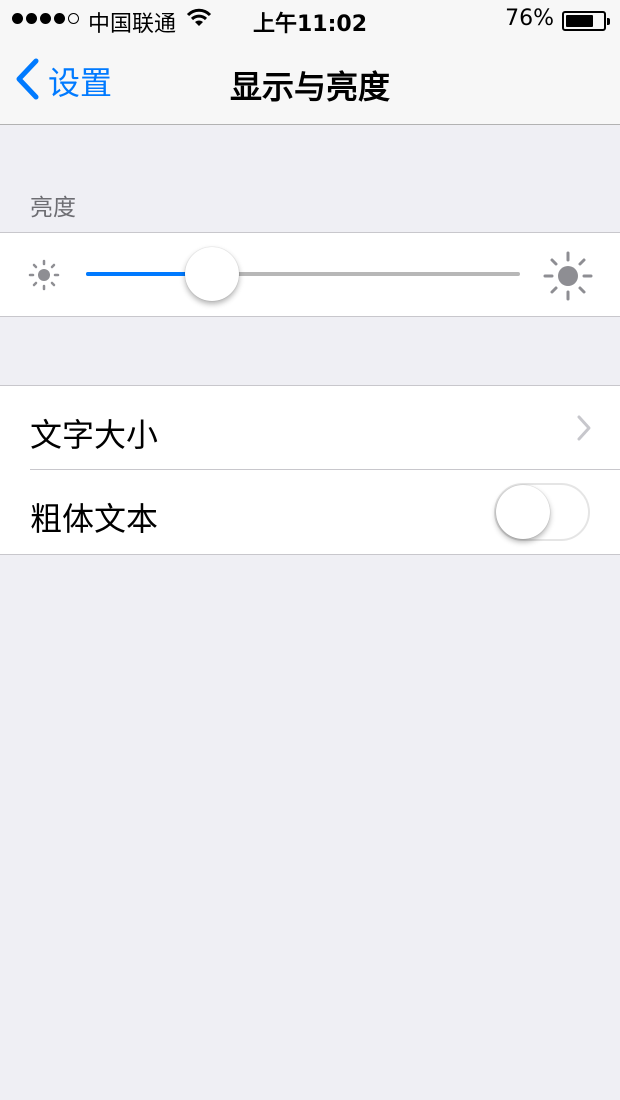 The width and height of the screenshot is (620, 1100). Describe the element at coordinates (310, 428) in the screenshot. I see `text-size-row: 文字大小` at that location.